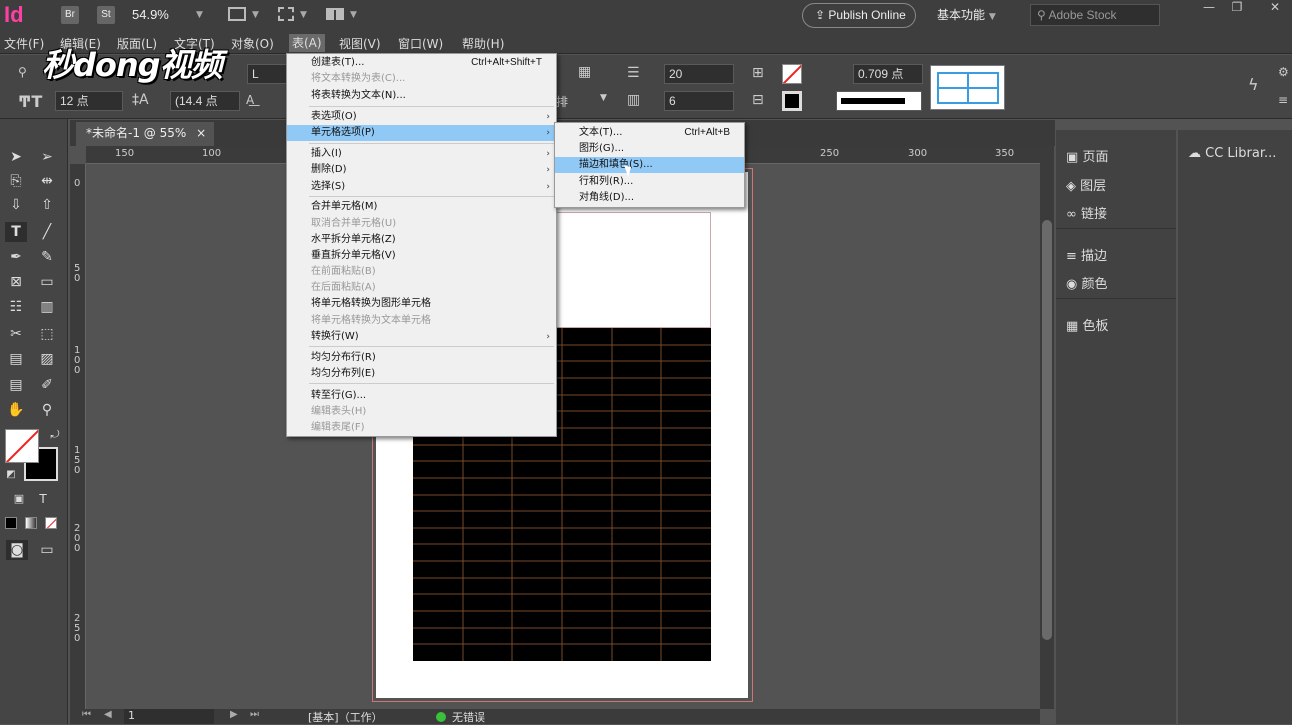 This screenshot has width=1292, height=725. Describe the element at coordinates (421, 170) in the screenshot. I see `menu-item: 删除(D) ›` at that location.